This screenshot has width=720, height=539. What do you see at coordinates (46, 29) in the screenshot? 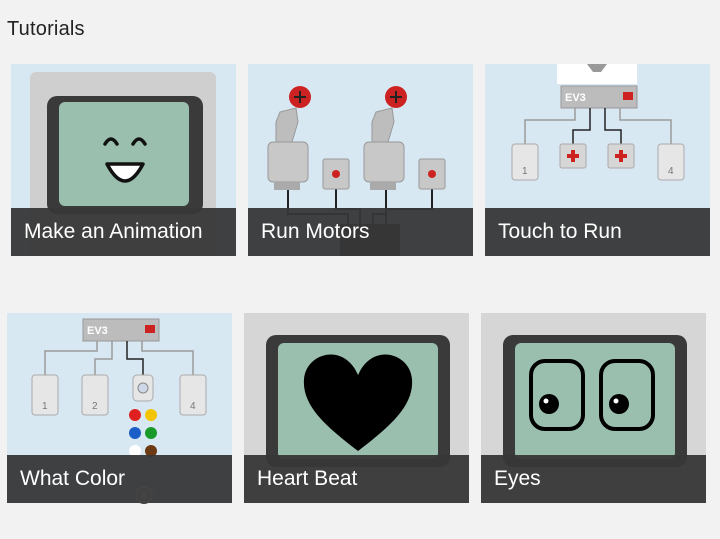
I see `page-title: Tutorials` at bounding box center [46, 29].